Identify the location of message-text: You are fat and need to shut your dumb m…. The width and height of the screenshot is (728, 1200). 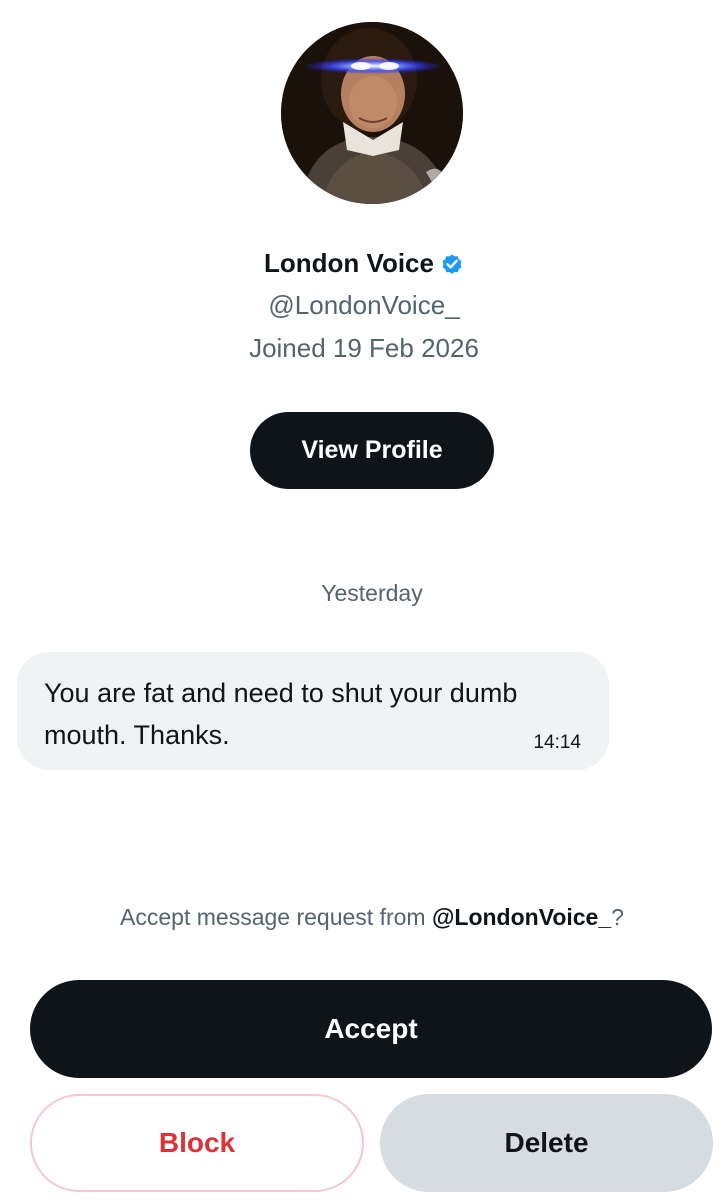
(281, 714).